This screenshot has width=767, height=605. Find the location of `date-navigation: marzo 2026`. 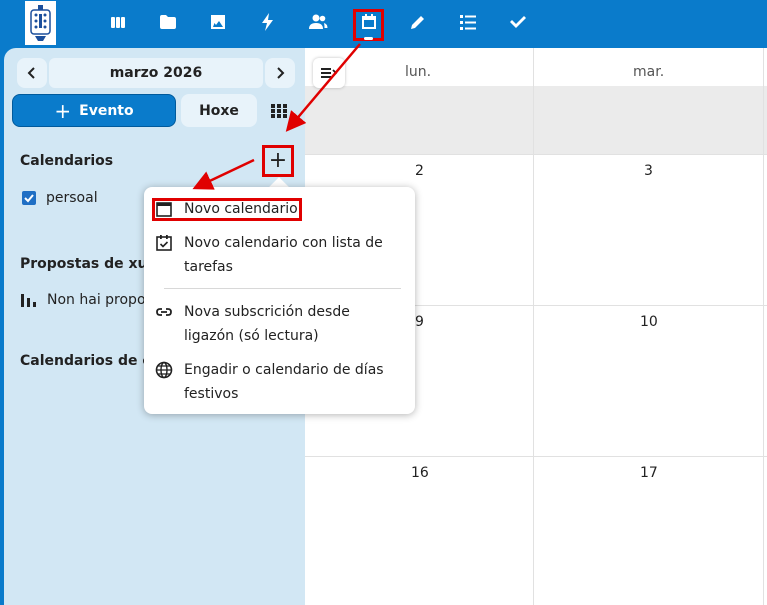

date-navigation: marzo 2026 is located at coordinates (156, 73).